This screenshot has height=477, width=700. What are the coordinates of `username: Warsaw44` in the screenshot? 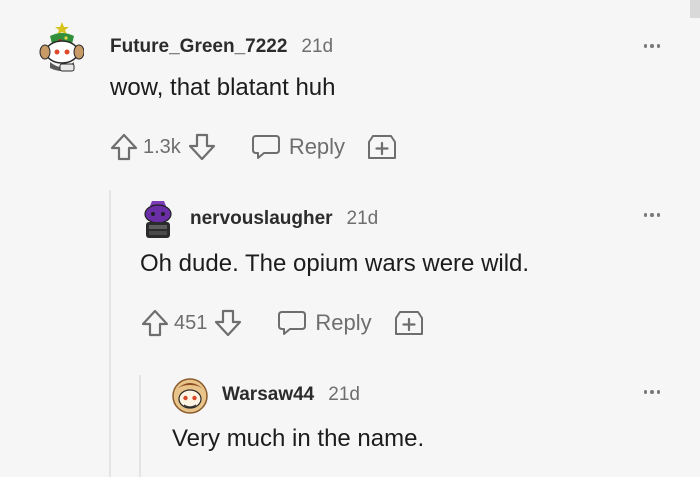 It's located at (268, 395).